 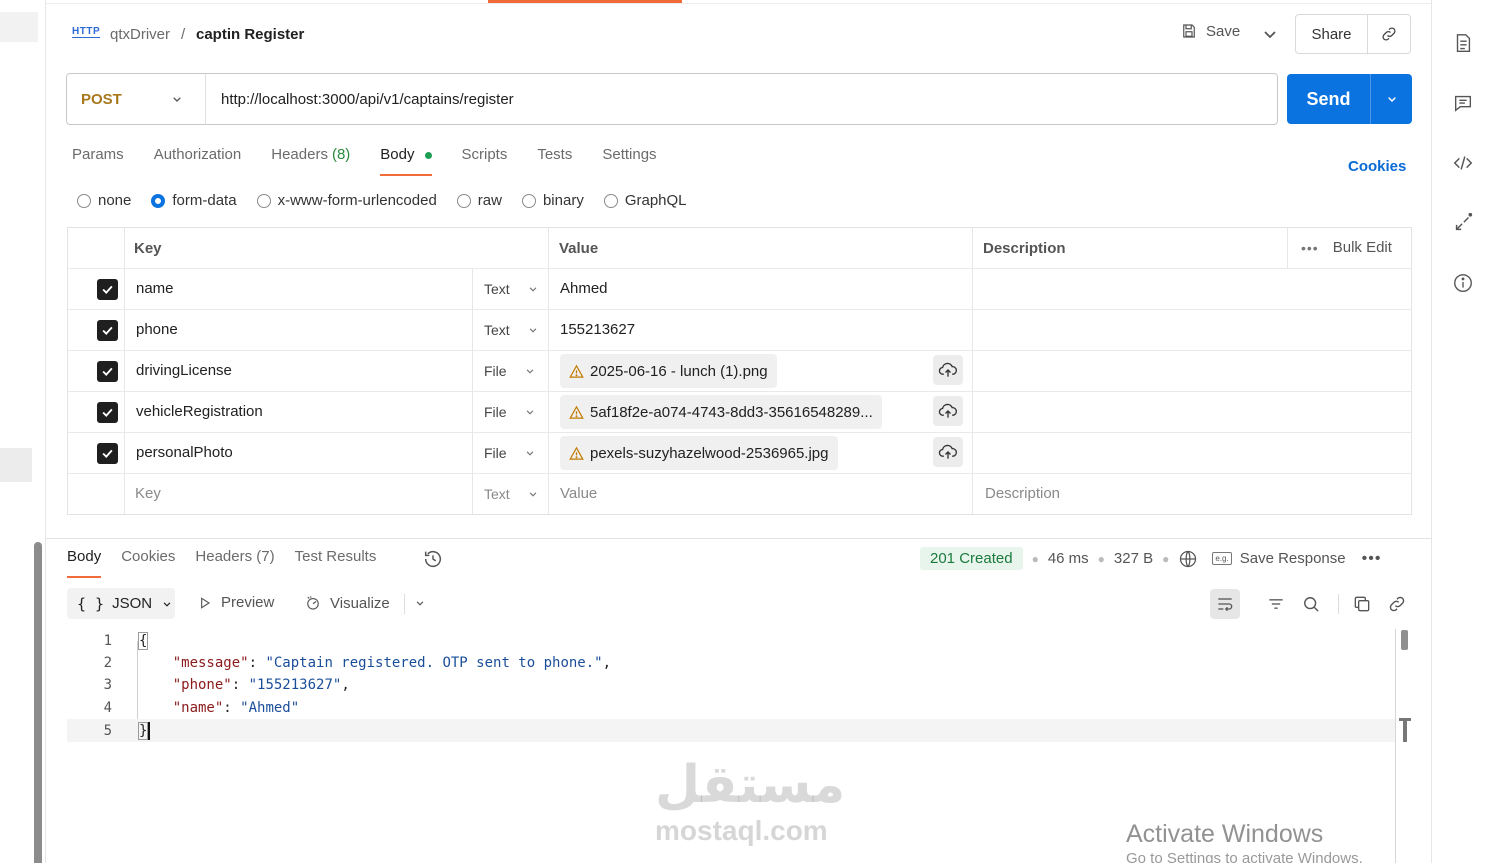 What do you see at coordinates (1188, 559) in the screenshot?
I see `globe-icon` at bounding box center [1188, 559].